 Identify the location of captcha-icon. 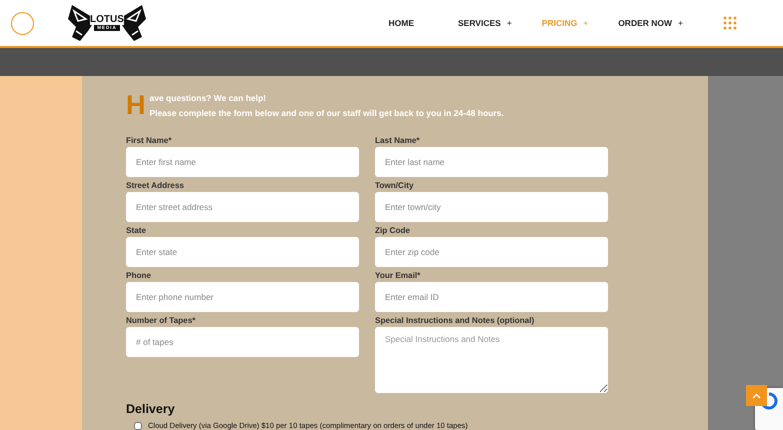
(769, 401).